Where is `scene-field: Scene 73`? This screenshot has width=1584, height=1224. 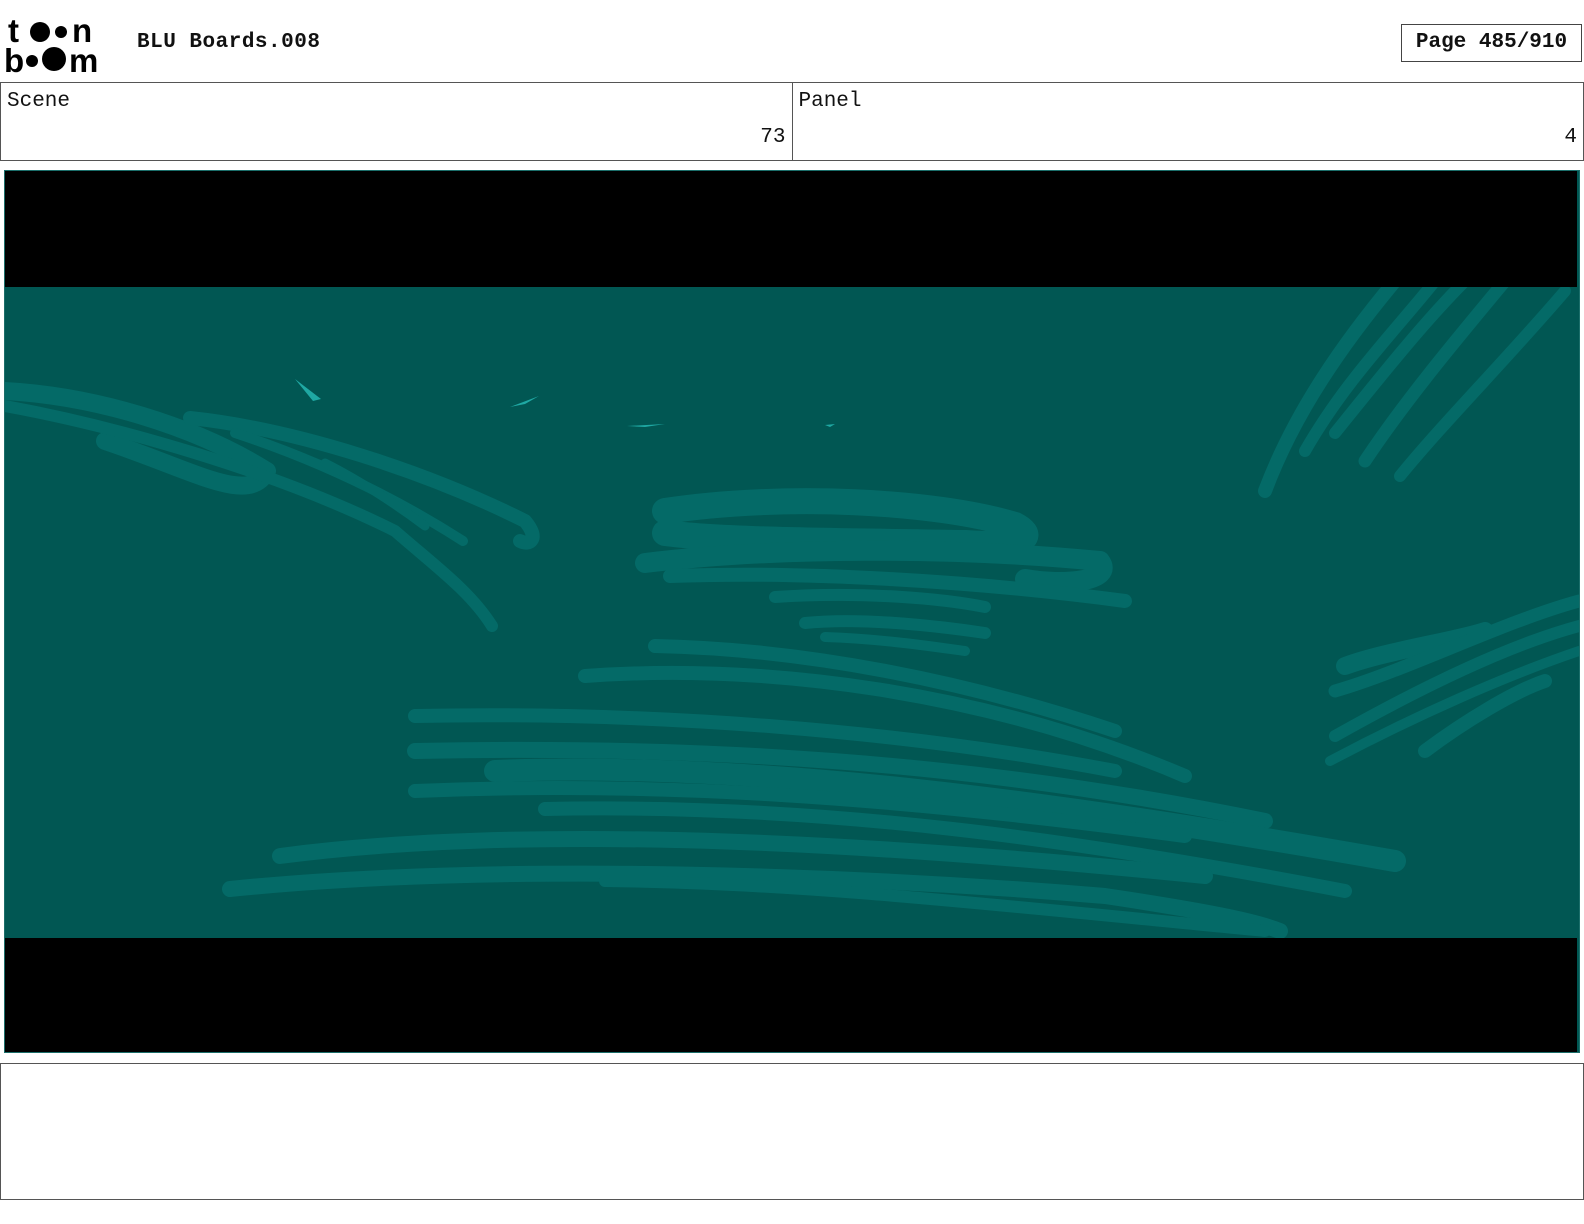 scene-field: Scene 73 is located at coordinates (396, 121).